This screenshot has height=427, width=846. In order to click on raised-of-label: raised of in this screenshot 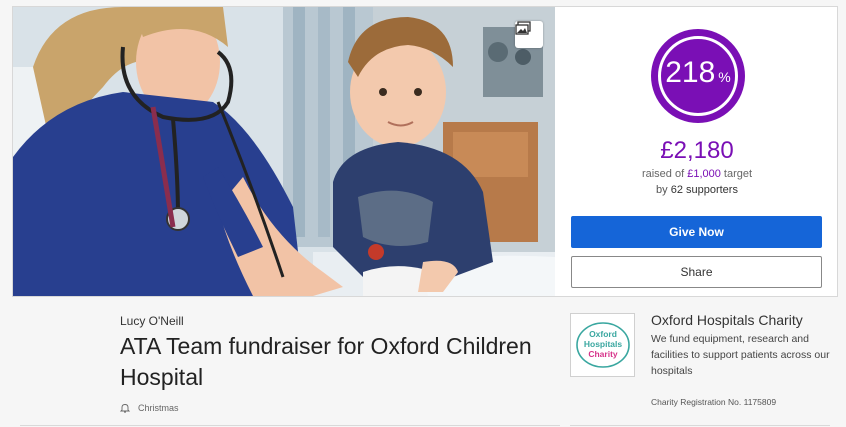, I will do `click(663, 174)`.